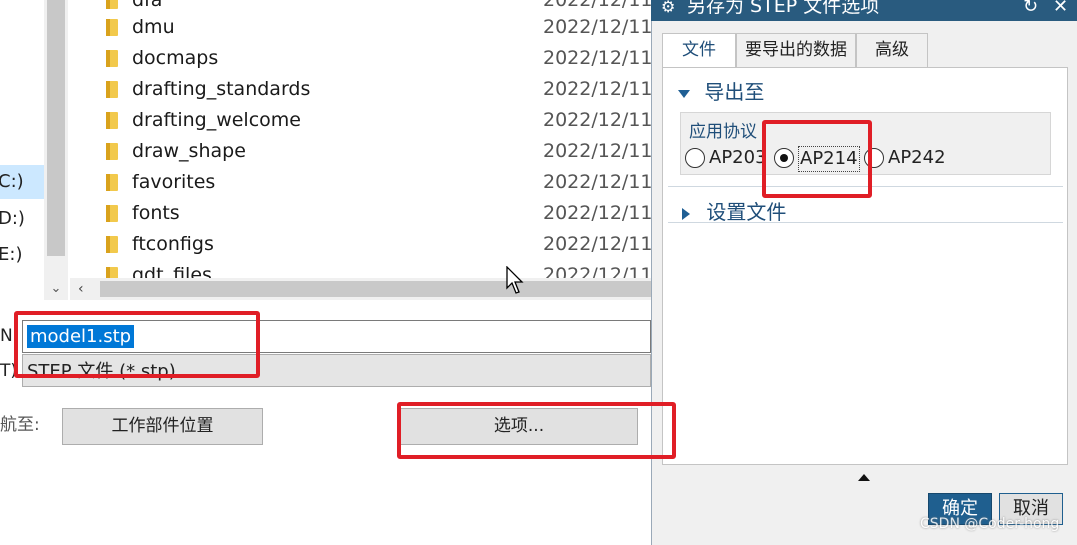  Describe the element at coordinates (1030, 9) in the screenshot. I see `reset-icon: ↻` at that location.